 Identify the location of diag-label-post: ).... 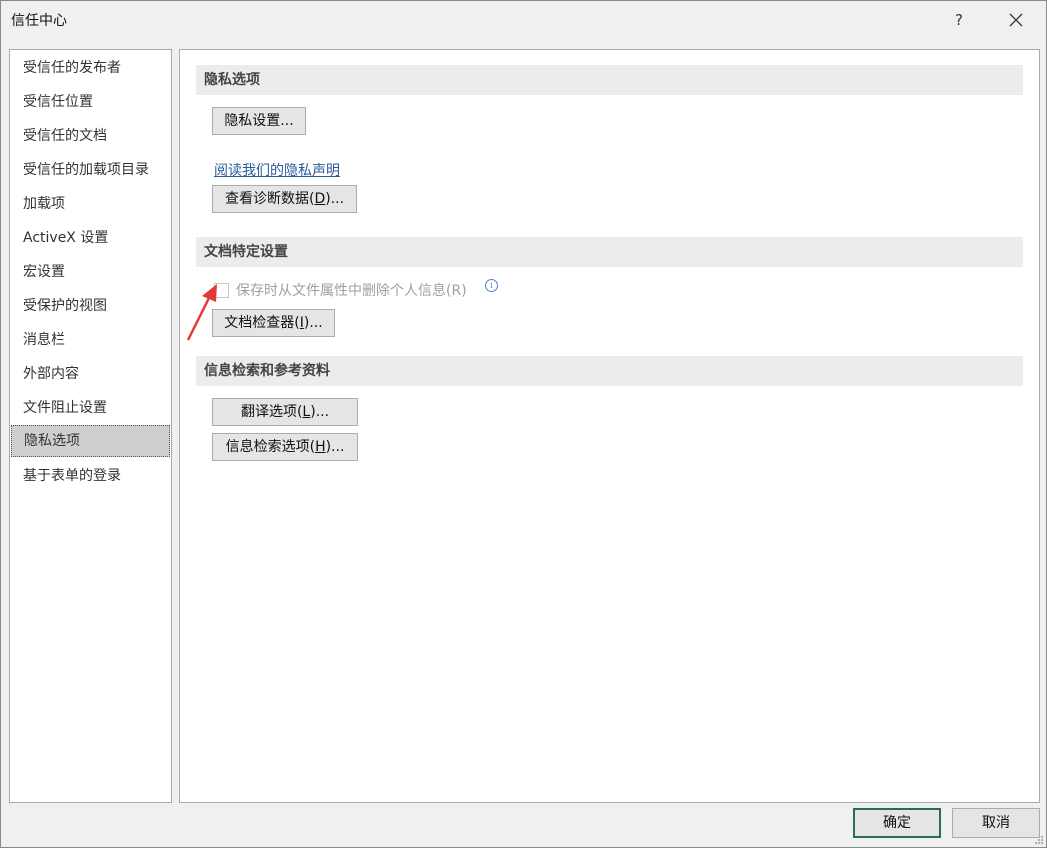
(335, 199).